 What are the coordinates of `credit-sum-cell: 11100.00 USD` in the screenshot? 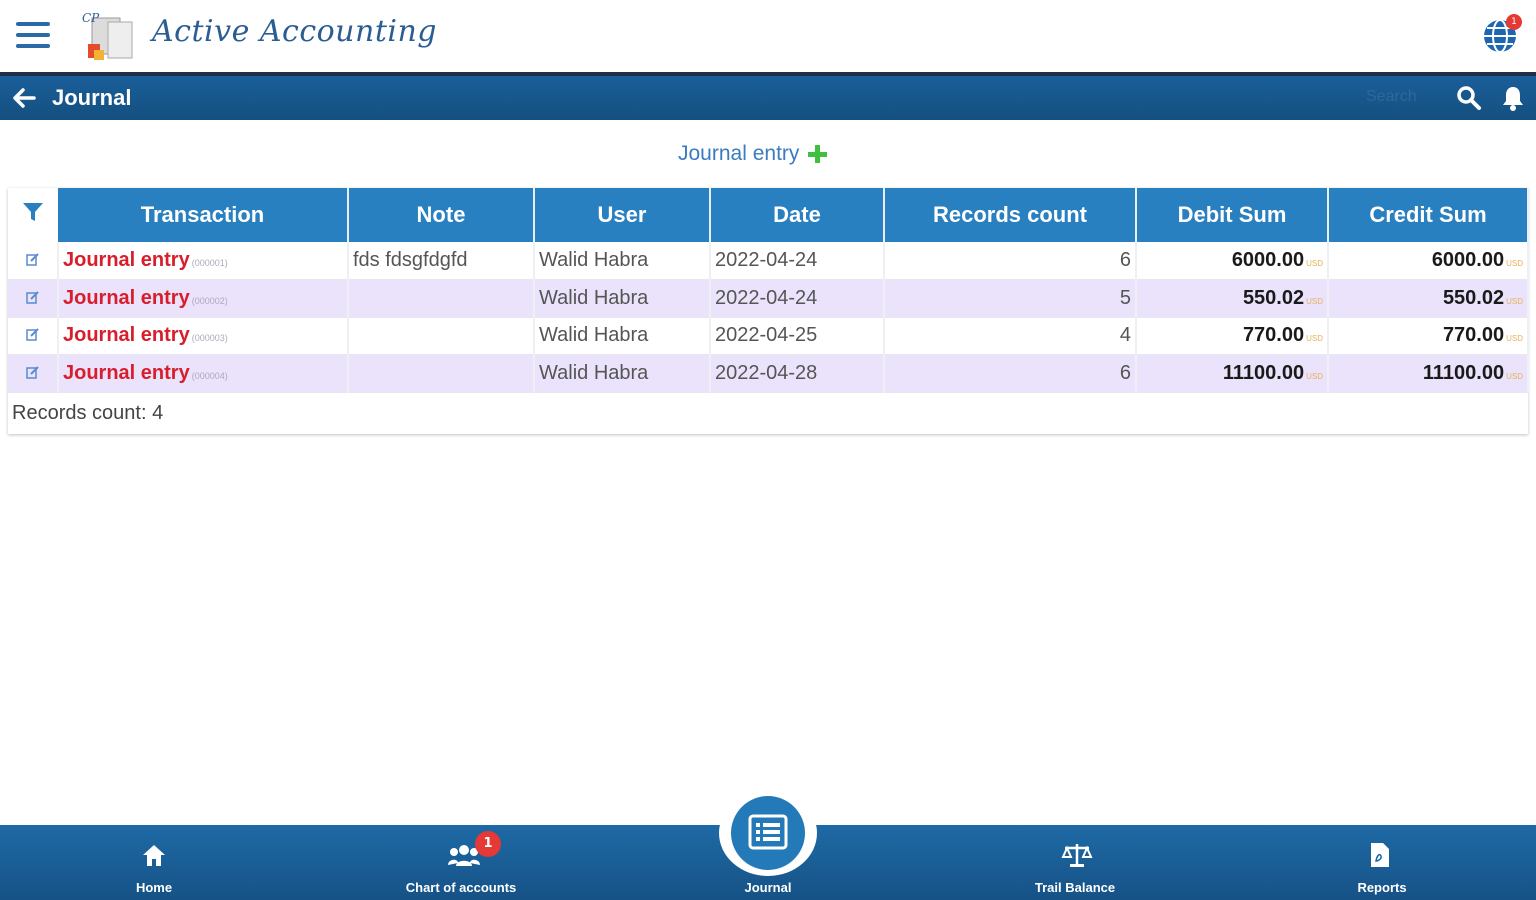 It's located at (1428, 373).